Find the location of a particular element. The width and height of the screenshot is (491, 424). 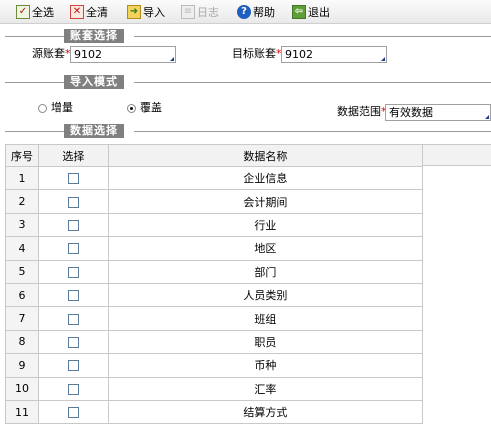

select-all-button: ✓ 全选 is located at coordinates (35, 12).